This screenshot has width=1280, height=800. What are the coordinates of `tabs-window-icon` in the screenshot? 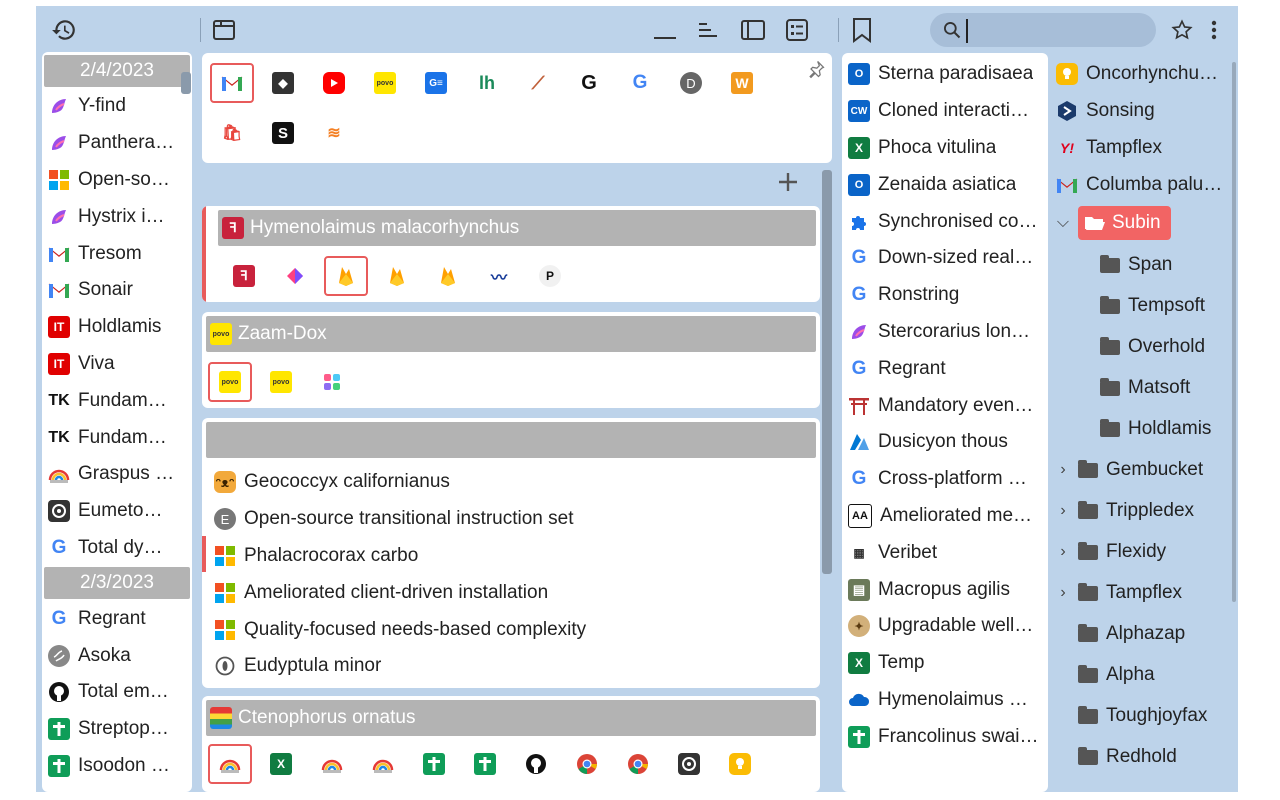 It's located at (224, 30).